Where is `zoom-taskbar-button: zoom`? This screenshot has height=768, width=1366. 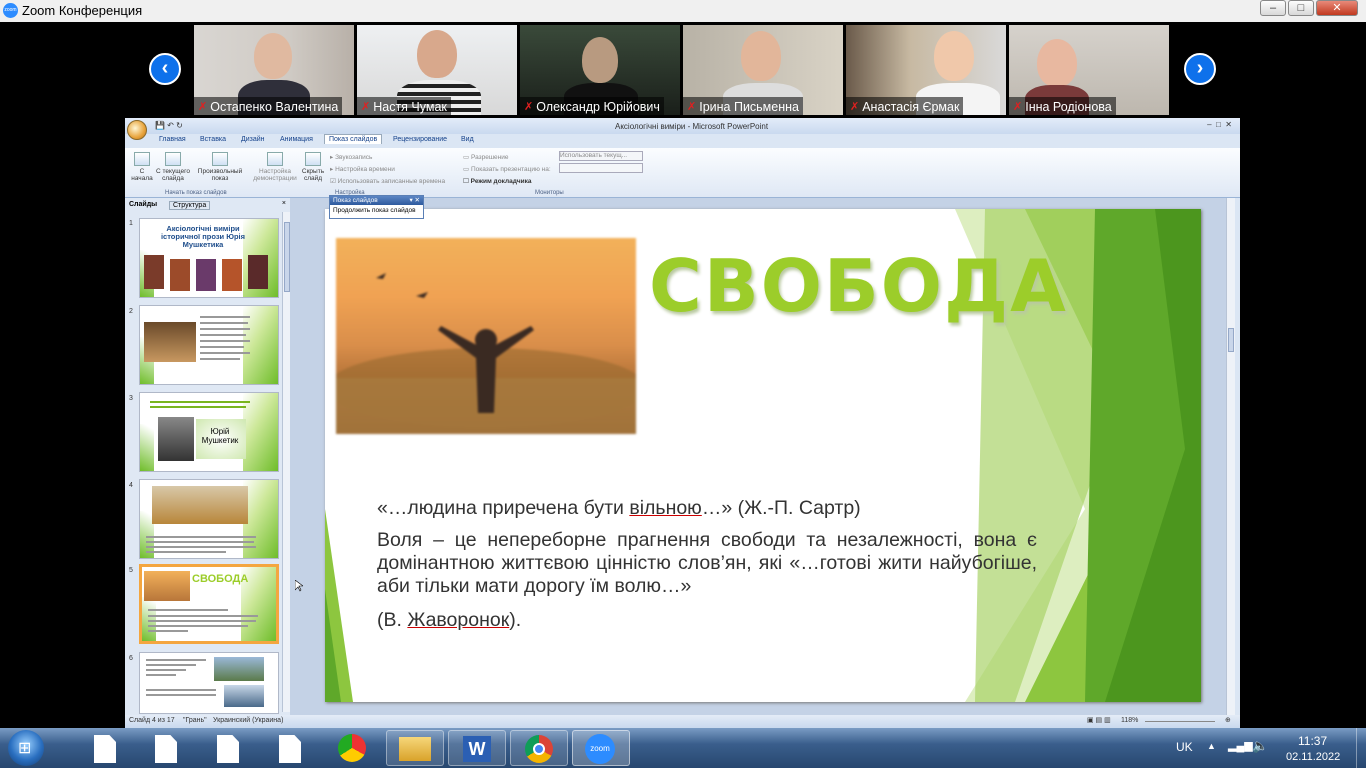
zoom-taskbar-button: zoom is located at coordinates (601, 748).